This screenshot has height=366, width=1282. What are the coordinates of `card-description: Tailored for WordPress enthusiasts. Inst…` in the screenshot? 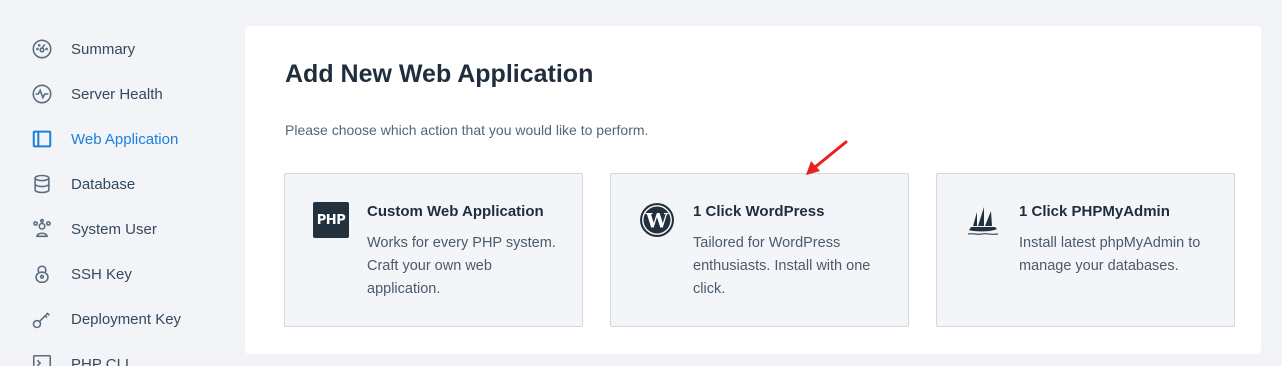 It's located at (782, 266).